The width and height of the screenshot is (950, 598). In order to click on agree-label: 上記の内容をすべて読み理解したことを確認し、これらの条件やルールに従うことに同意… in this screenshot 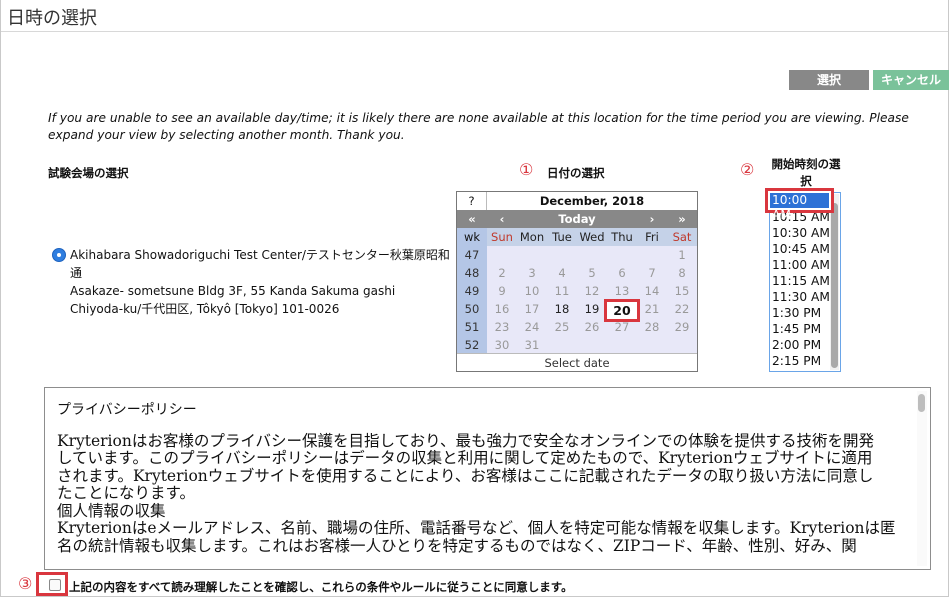, I will do `click(321, 587)`.